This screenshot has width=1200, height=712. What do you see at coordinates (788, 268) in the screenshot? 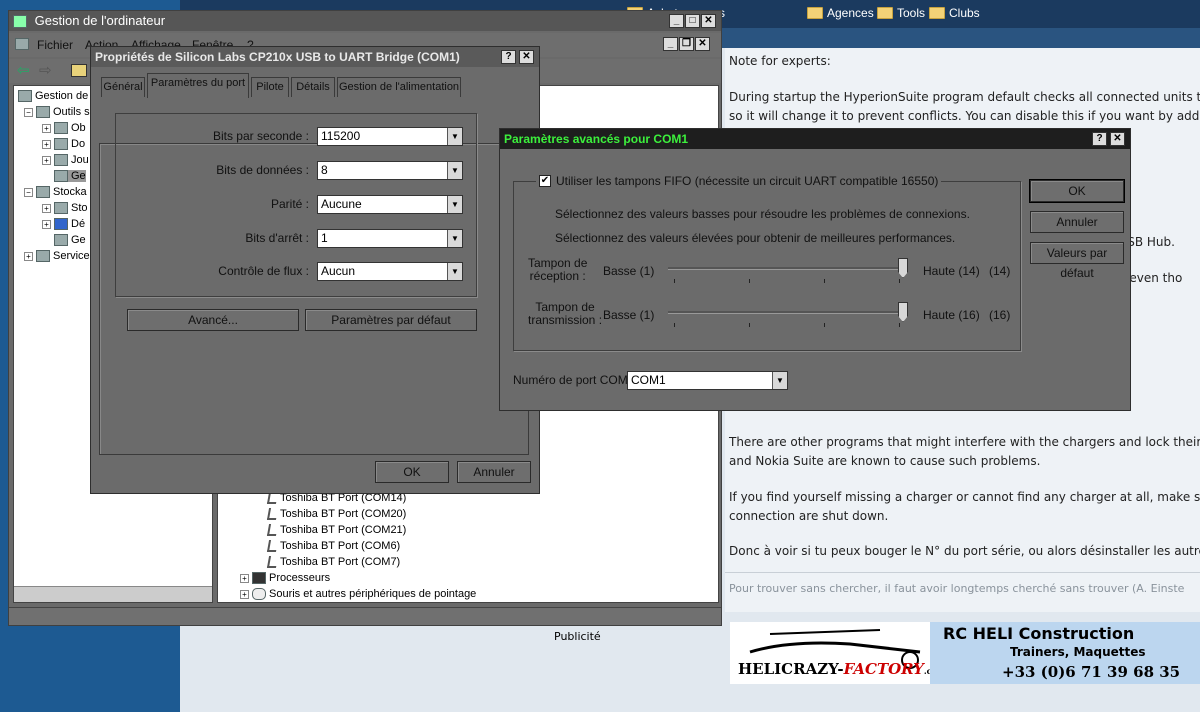
I see `rx-slider` at bounding box center [788, 268].